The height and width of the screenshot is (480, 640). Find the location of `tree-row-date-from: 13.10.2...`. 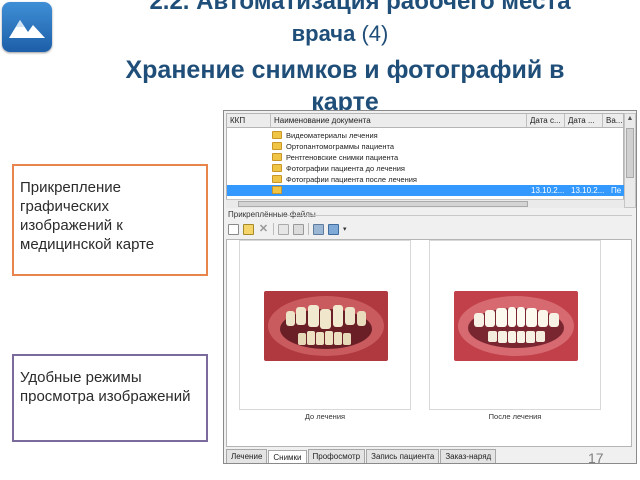

tree-row-date-from: 13.10.2... is located at coordinates (548, 190).